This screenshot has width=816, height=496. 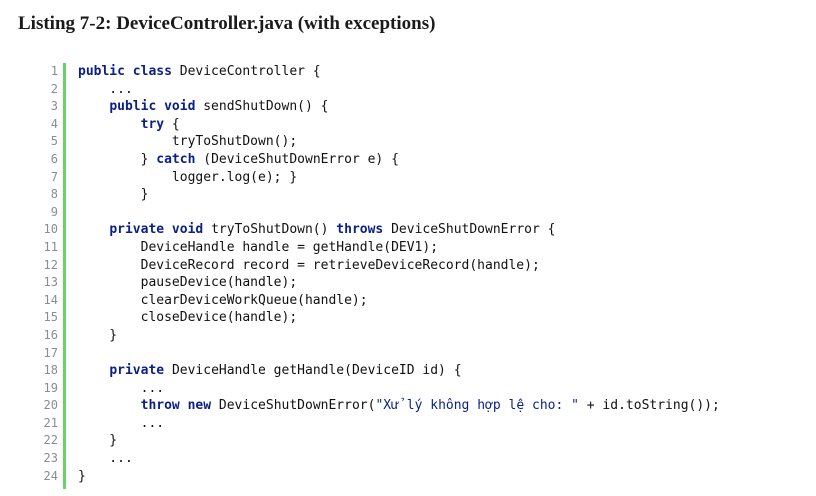 What do you see at coordinates (258, 247) in the screenshot?
I see `code-text: DeviceHandle handle = getHandle(DEV1);` at bounding box center [258, 247].